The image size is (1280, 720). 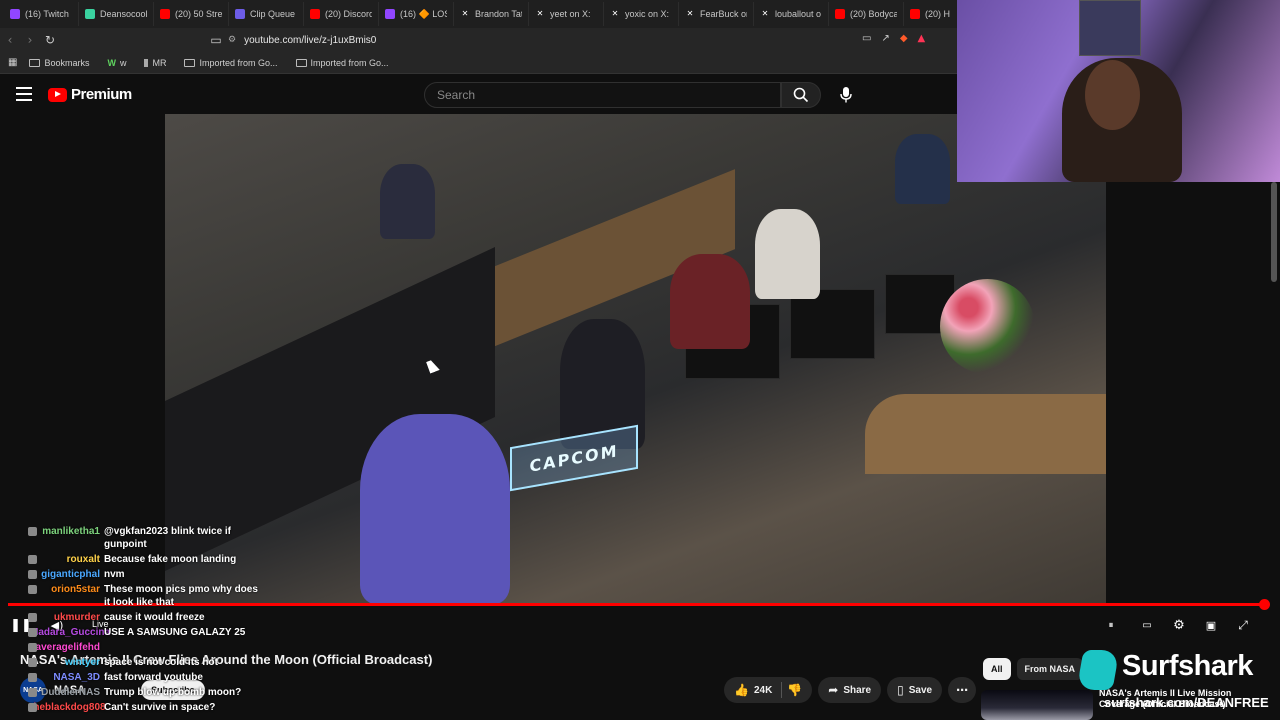 I want to click on chat-username: Madara_Guccina, so click(x=70, y=632).